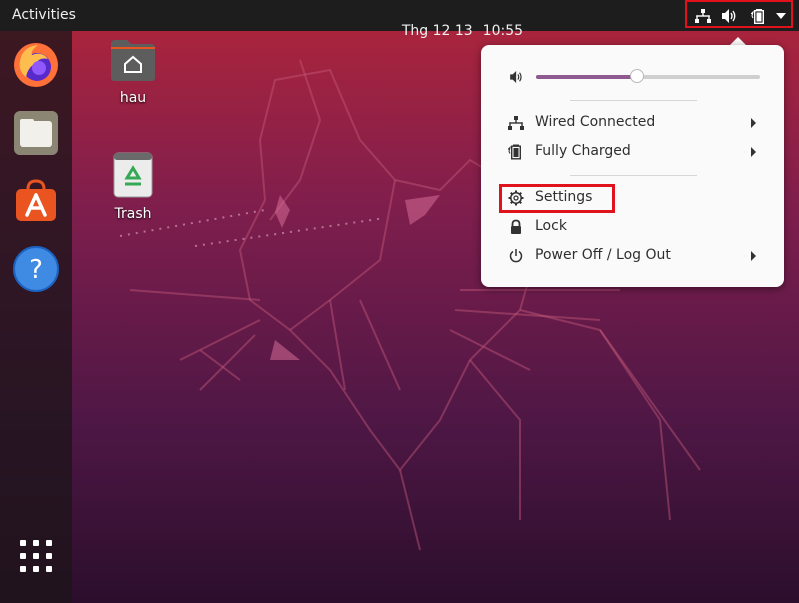 This screenshot has height=603, width=799. I want to click on help-launcher: ?, so click(36, 269).